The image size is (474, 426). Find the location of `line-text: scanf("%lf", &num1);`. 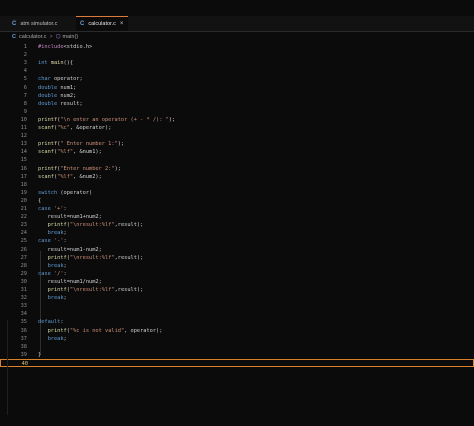

line-text: scanf("%lf", &num1); is located at coordinates (70, 152).